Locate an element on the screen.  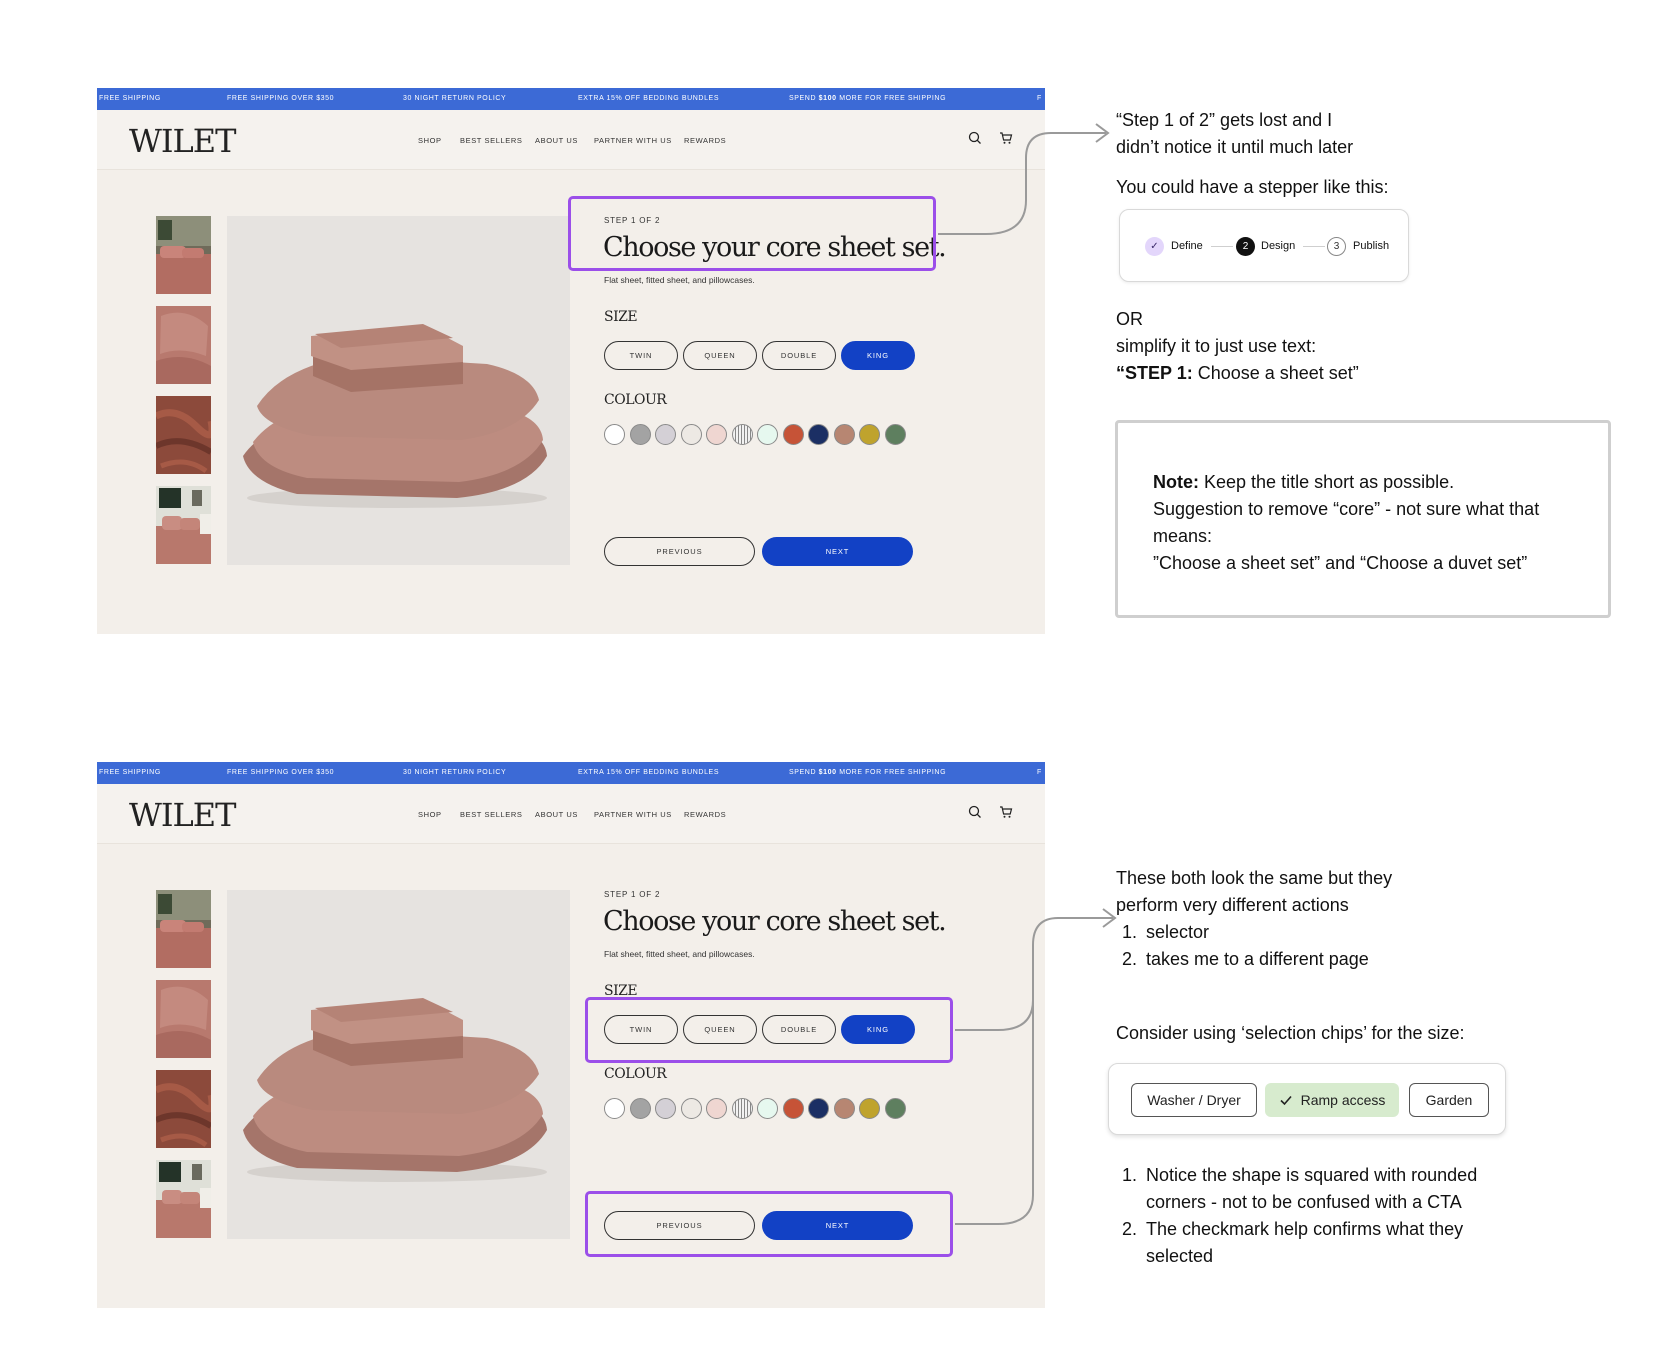
step-indicator: STEP 1 OF 2 is located at coordinates (632, 894).